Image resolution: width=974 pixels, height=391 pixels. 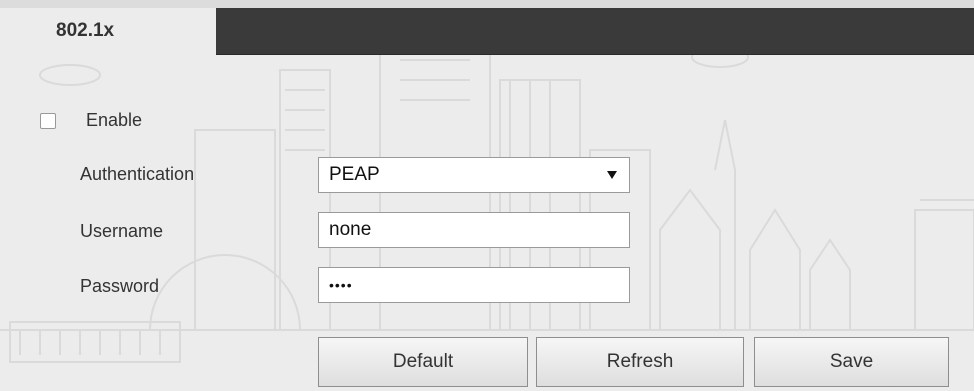 I want to click on username-input: none, so click(x=474, y=230).